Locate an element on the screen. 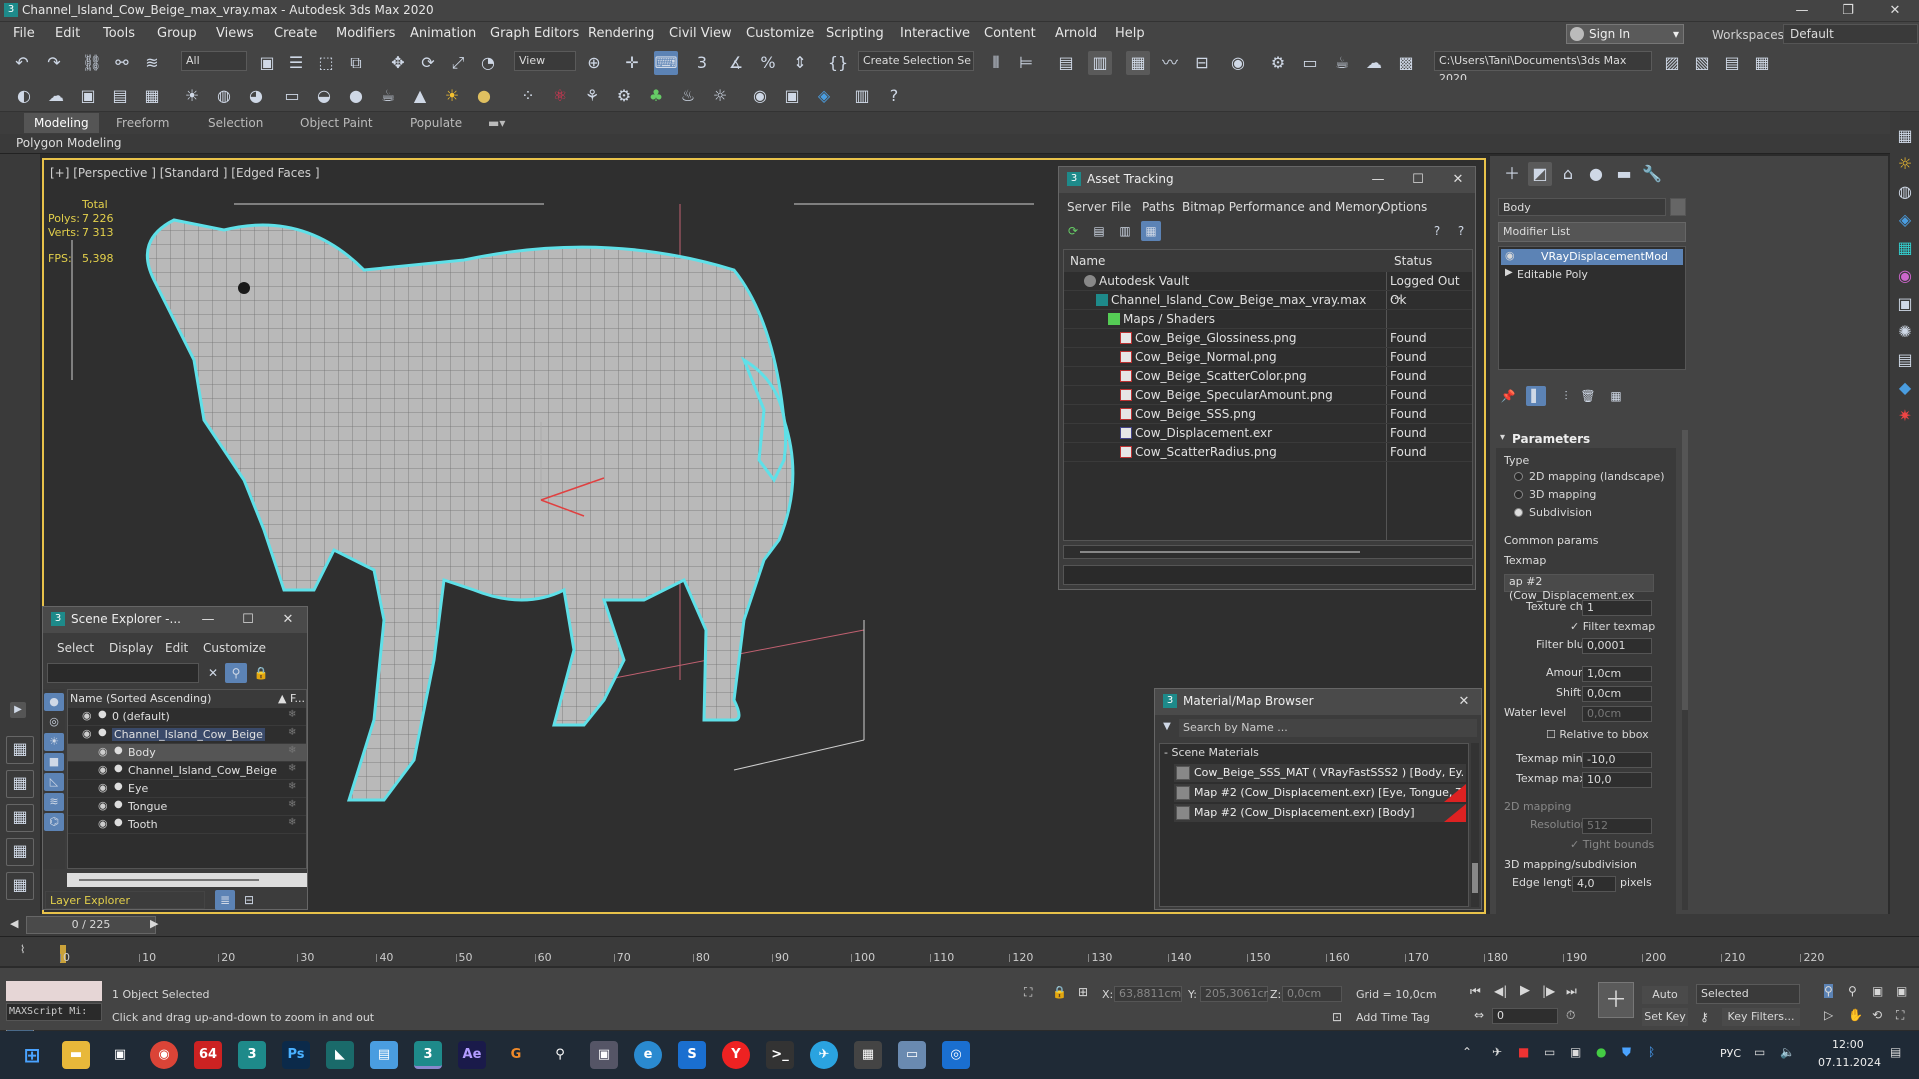  radio-2d-mapping: 2D mapping (landscape) is located at coordinates (1589, 476).